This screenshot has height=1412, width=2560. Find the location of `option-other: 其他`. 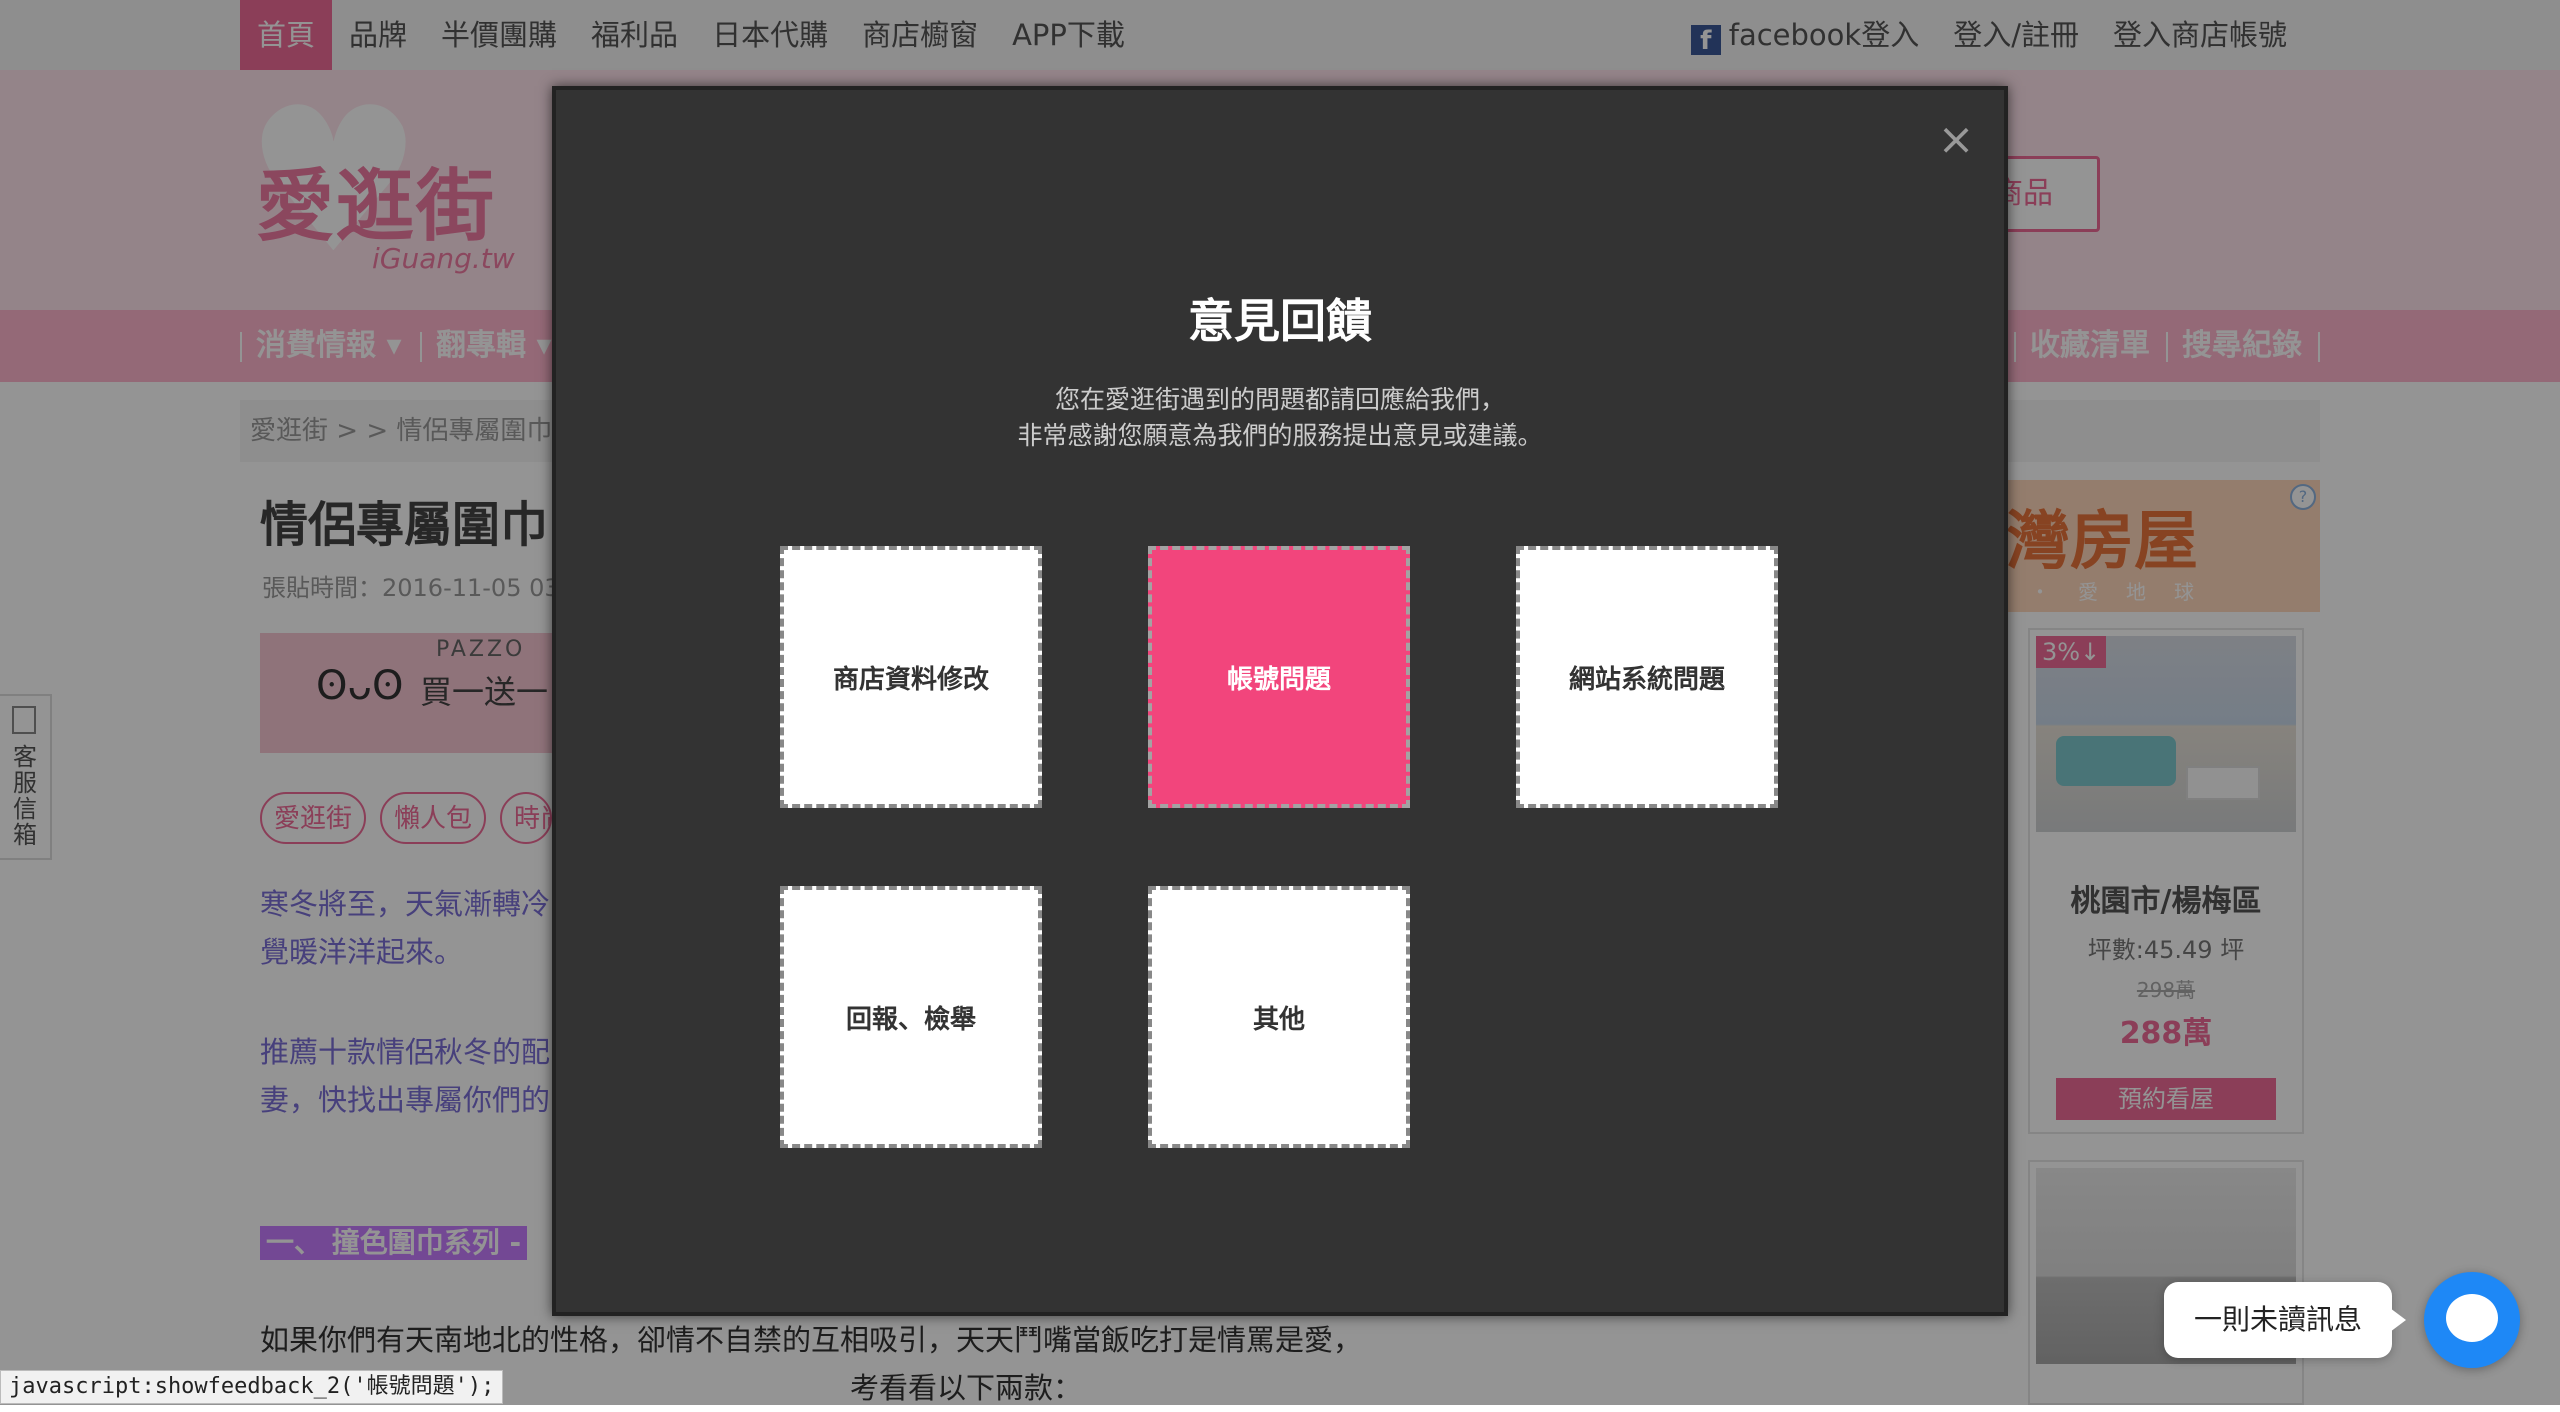

option-other: 其他 is located at coordinates (1279, 1017).